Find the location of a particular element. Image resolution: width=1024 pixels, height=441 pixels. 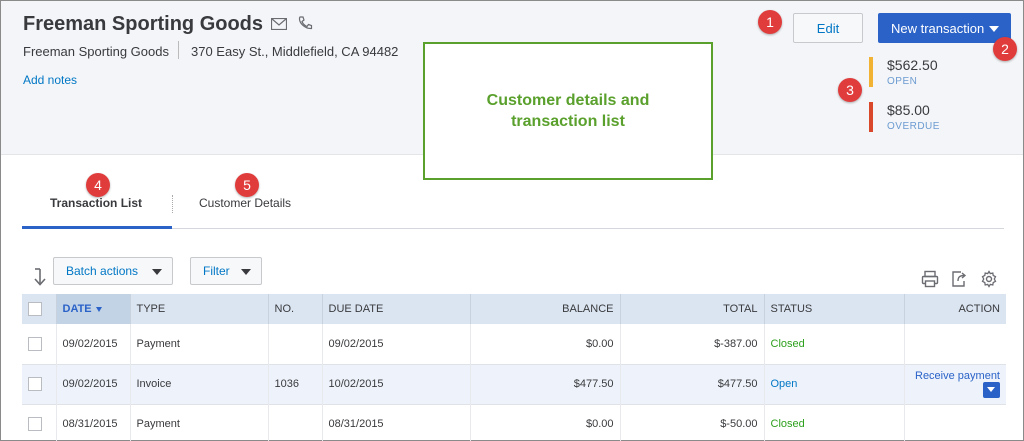

export-icon is located at coordinates (959, 279).